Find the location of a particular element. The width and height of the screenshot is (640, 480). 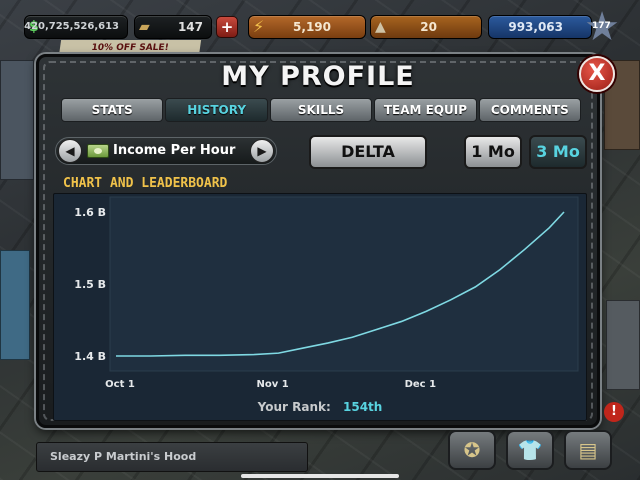

hood-bar: Sleazy P Martini's Hood is located at coordinates (172, 457).